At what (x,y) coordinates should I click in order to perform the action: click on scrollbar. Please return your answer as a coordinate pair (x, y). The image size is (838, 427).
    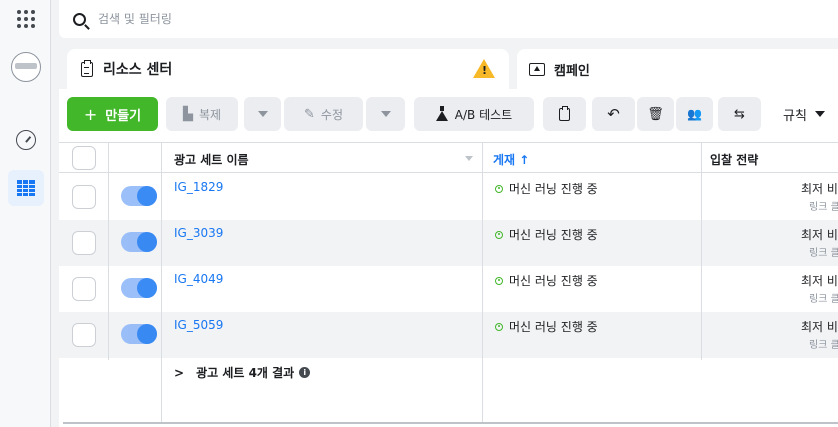
    Looking at the image, I should click on (450, 423).